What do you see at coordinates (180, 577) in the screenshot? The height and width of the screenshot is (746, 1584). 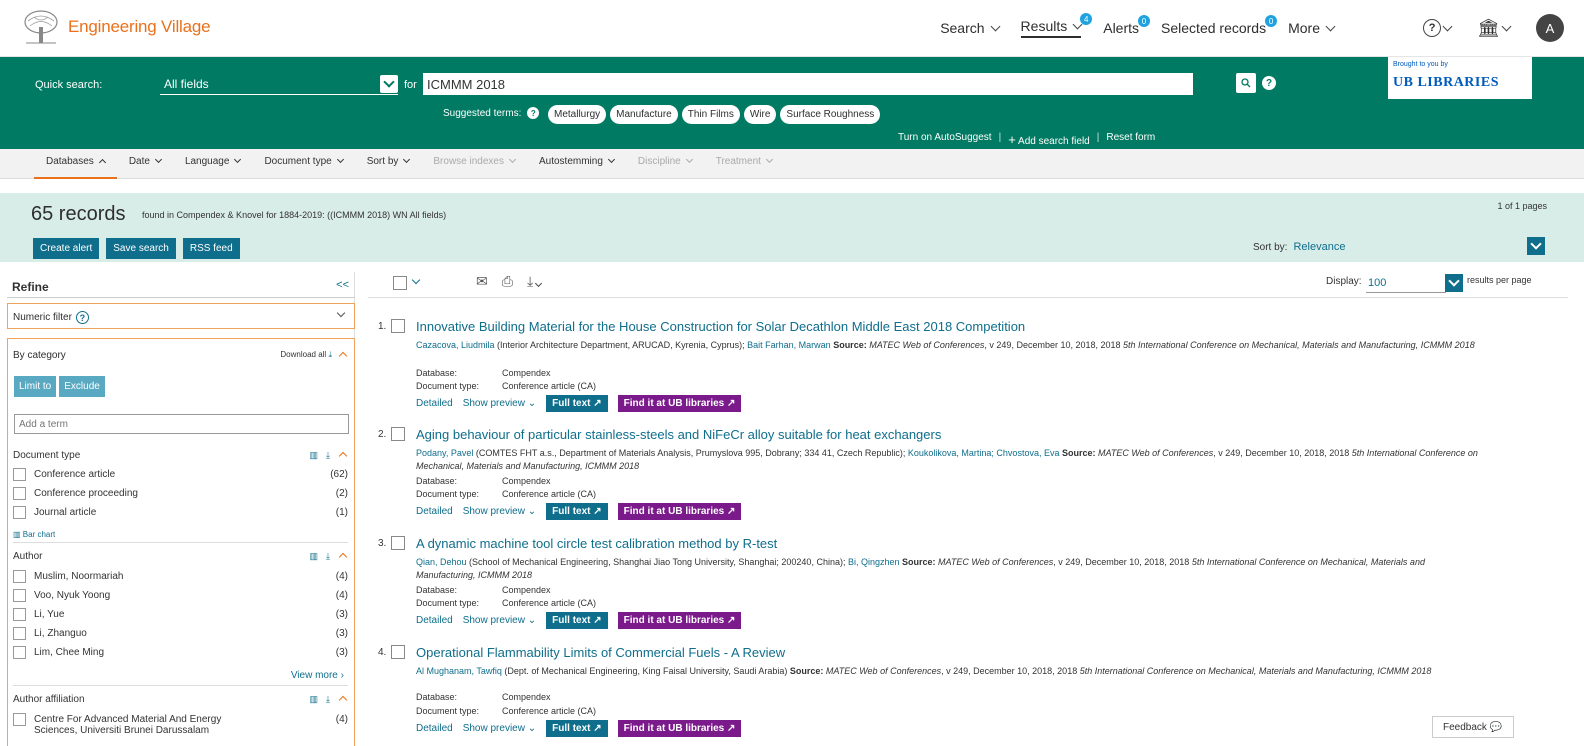 I see `list-item: Muslim, Noormariah (4)` at bounding box center [180, 577].